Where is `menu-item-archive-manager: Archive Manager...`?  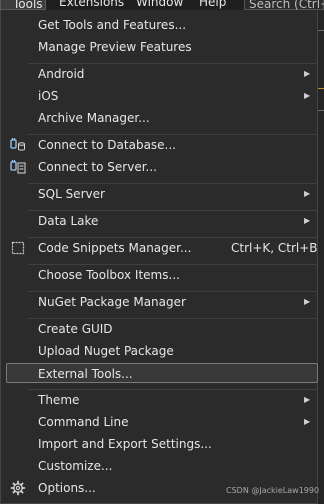
menu-item-archive-manager: Archive Manager... is located at coordinates (162, 118).